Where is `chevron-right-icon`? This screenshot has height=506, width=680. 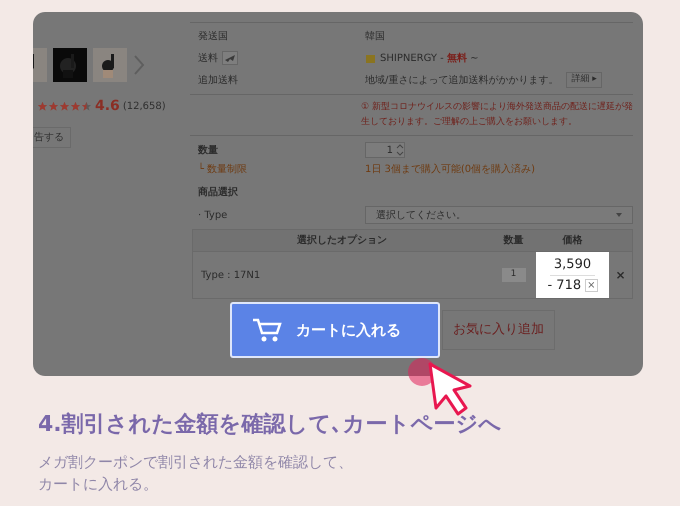
chevron-right-icon is located at coordinates (139, 65).